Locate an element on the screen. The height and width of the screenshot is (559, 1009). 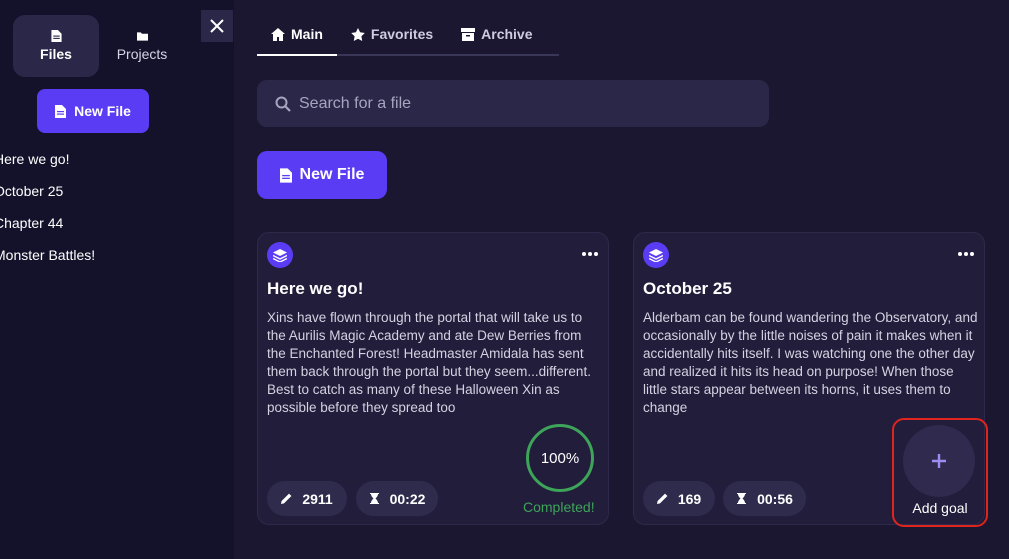
sidebar-file-item: Monster Battles! is located at coordinates (47, 262).